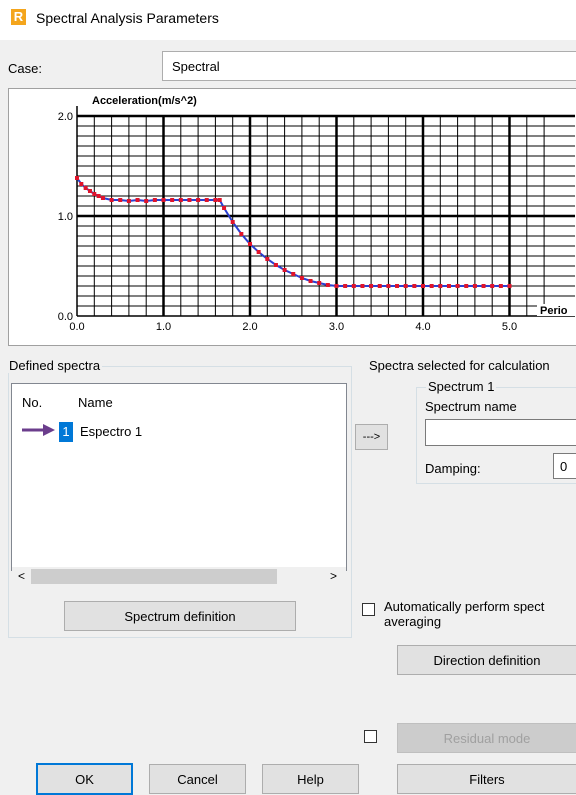 This screenshot has height=795, width=576. Describe the element at coordinates (422, 327) in the screenshot. I see `x-tick-label: 4.0` at that location.